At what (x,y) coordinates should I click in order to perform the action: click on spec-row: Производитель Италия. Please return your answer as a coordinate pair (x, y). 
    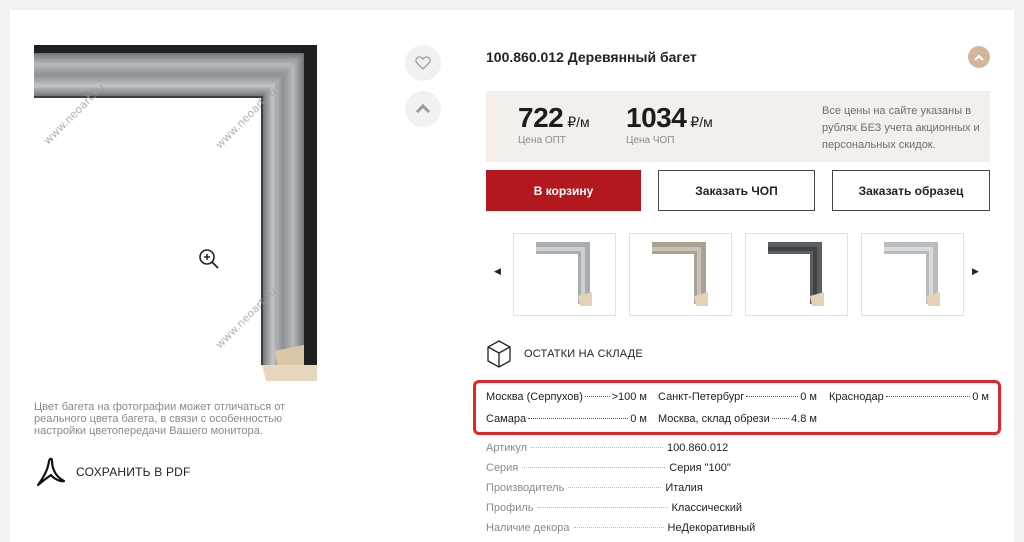
    Looking at the image, I should click on (738, 492).